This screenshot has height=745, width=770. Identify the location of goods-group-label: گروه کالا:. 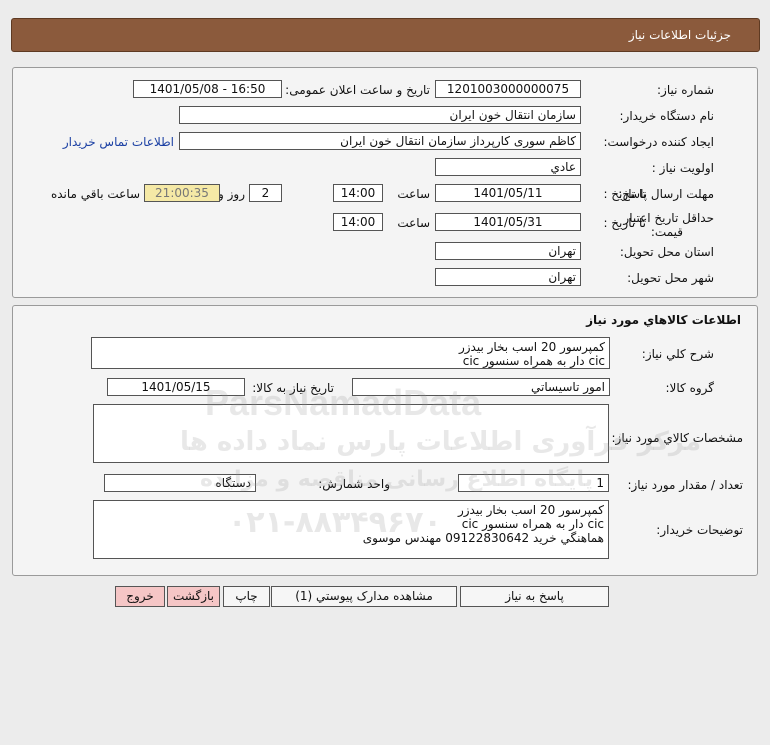
(690, 388).